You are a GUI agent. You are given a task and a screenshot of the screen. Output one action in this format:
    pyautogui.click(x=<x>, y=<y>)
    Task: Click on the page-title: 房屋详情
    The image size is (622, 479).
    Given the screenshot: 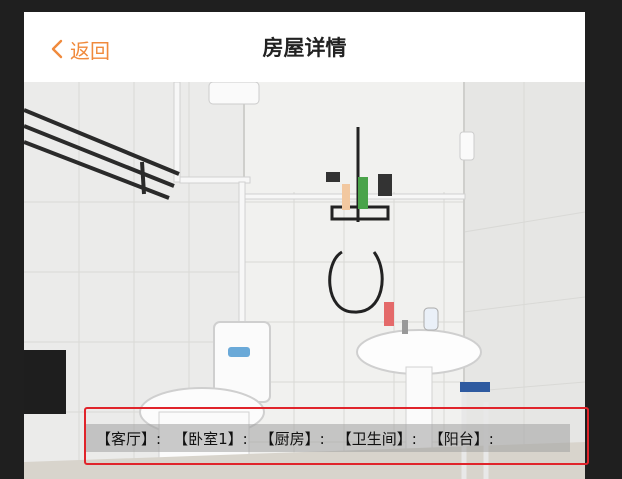 What is the action you would take?
    pyautogui.click(x=304, y=48)
    